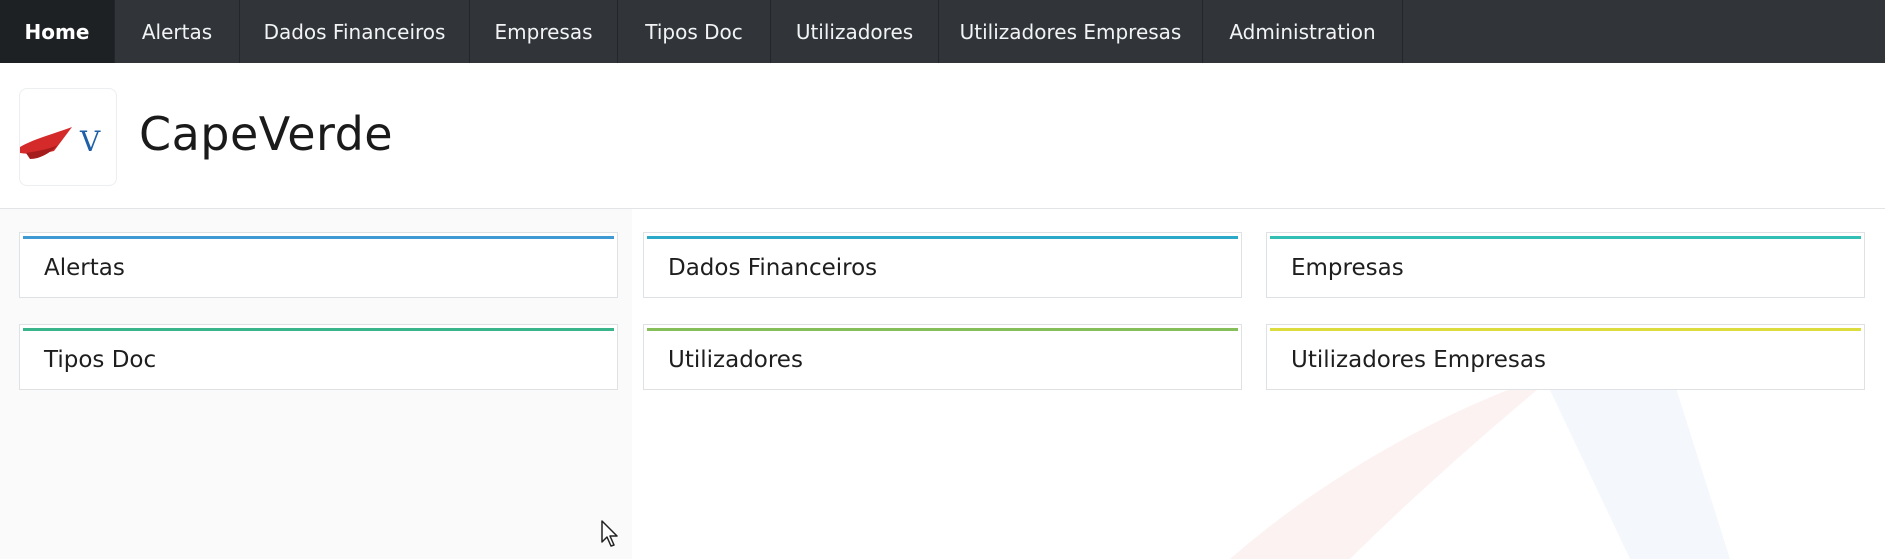  What do you see at coordinates (609, 533) in the screenshot?
I see `mouse-cursor-icon` at bounding box center [609, 533].